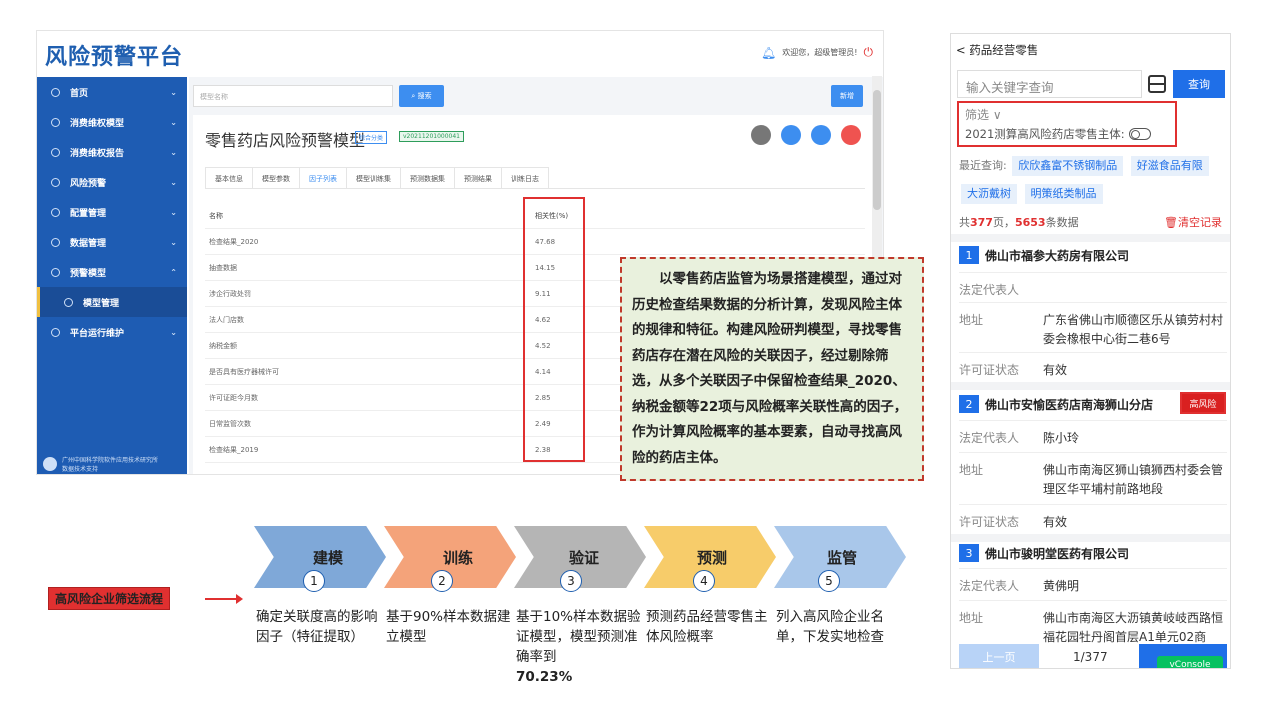 The height and width of the screenshot is (716, 1271). Describe the element at coordinates (373, 177) in the screenshot. I see `tab-training-set: 模型训练集` at that location.